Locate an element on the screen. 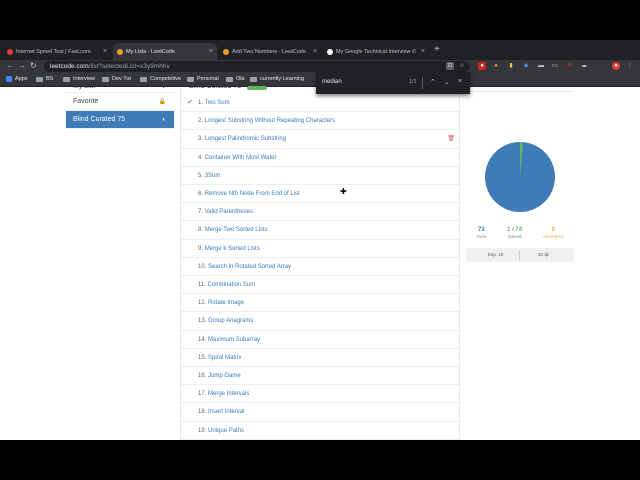  question-row: 9. Merge k Sorted Lists is located at coordinates (321, 249).